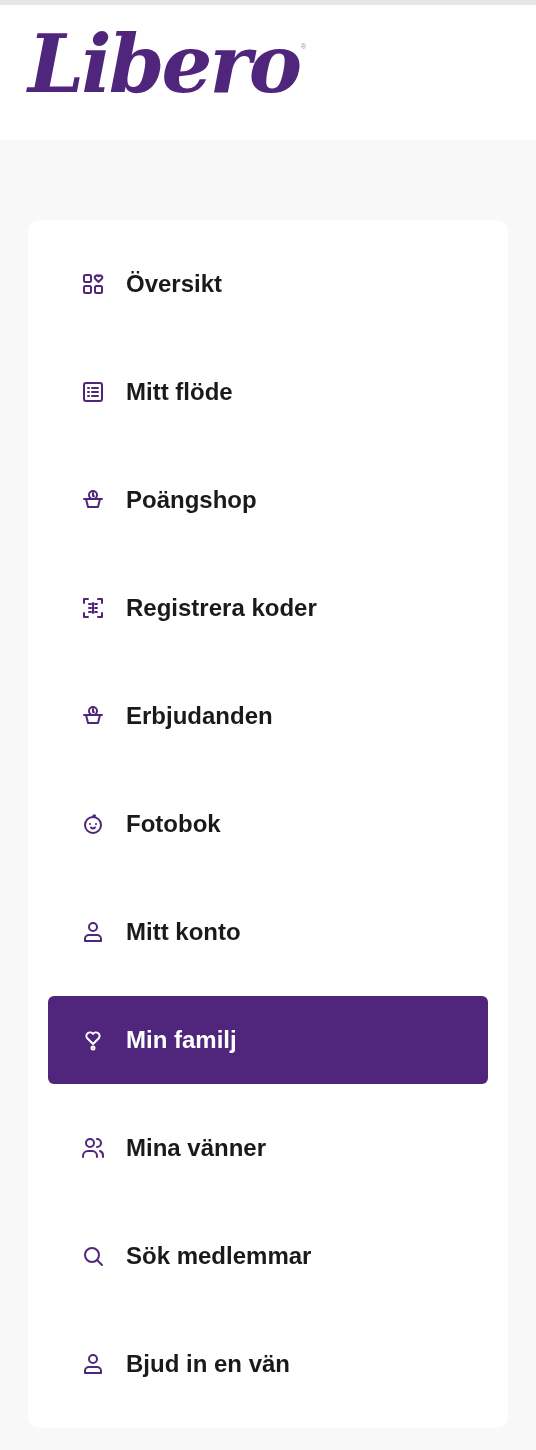  Describe the element at coordinates (93, 824) in the screenshot. I see `baby-face-icon` at that location.